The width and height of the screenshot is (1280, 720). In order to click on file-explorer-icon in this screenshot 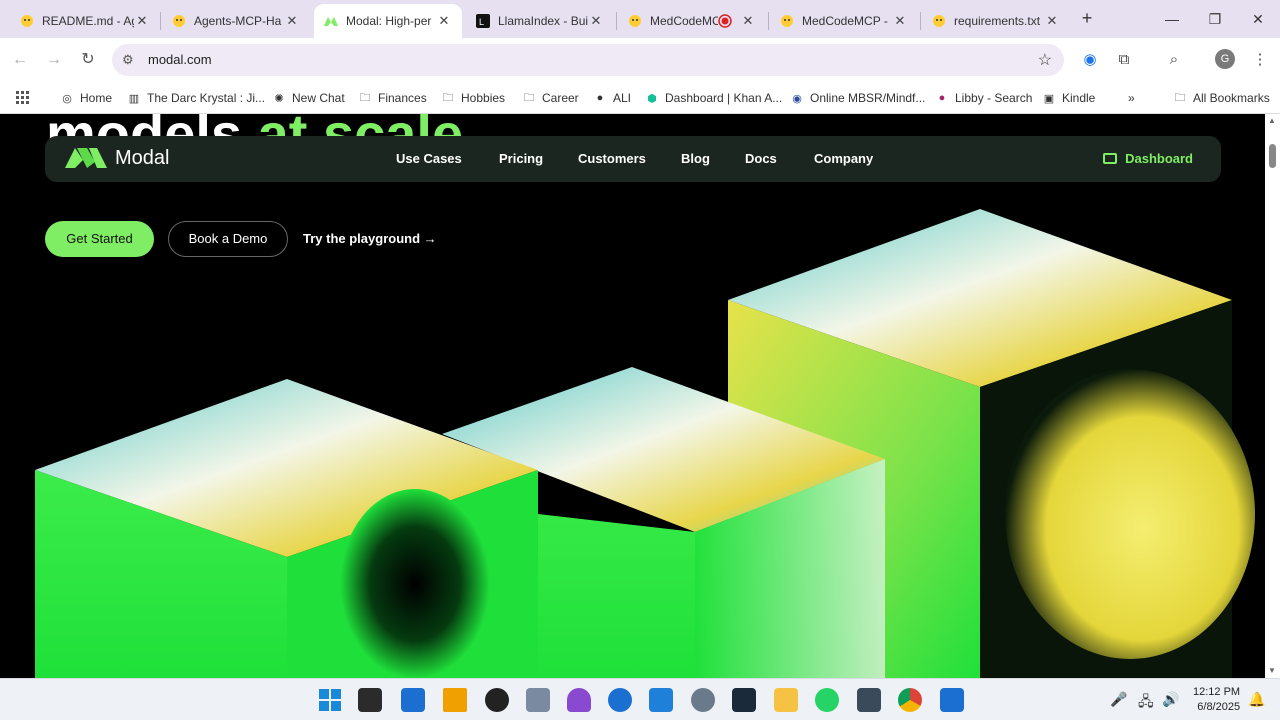, I will do `click(786, 700)`.